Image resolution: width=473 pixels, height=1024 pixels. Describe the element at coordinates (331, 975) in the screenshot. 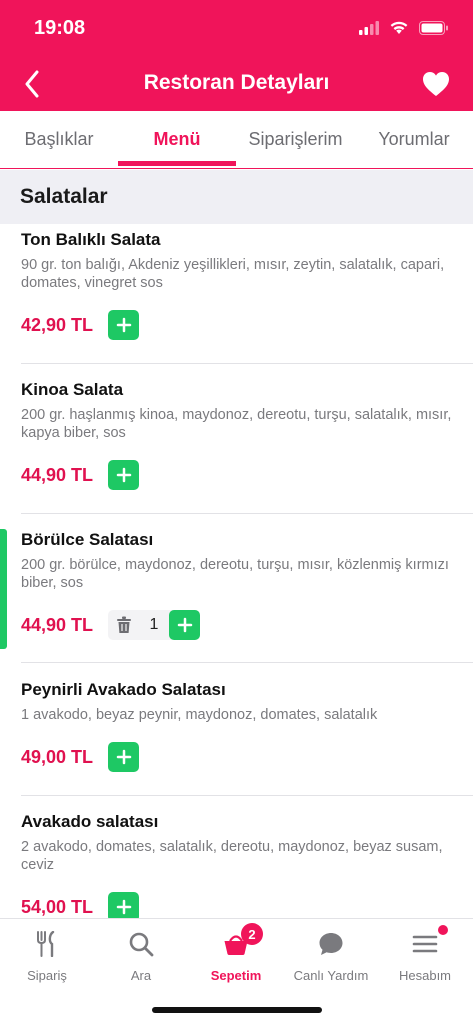

I see `tabbar-label: Canlı Yardım` at that location.